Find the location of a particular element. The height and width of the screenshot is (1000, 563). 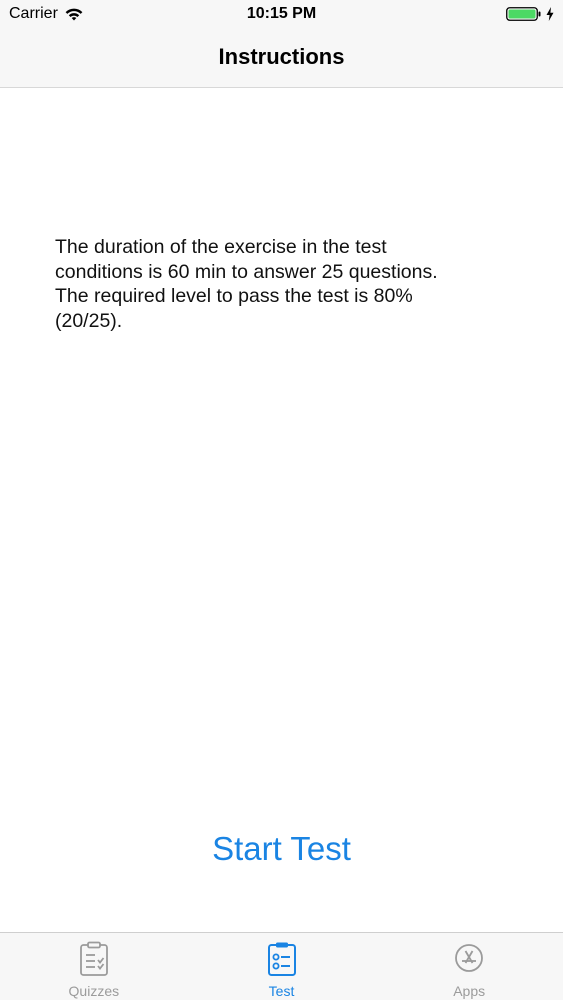

clipboard-list-icon is located at coordinates (281, 959).